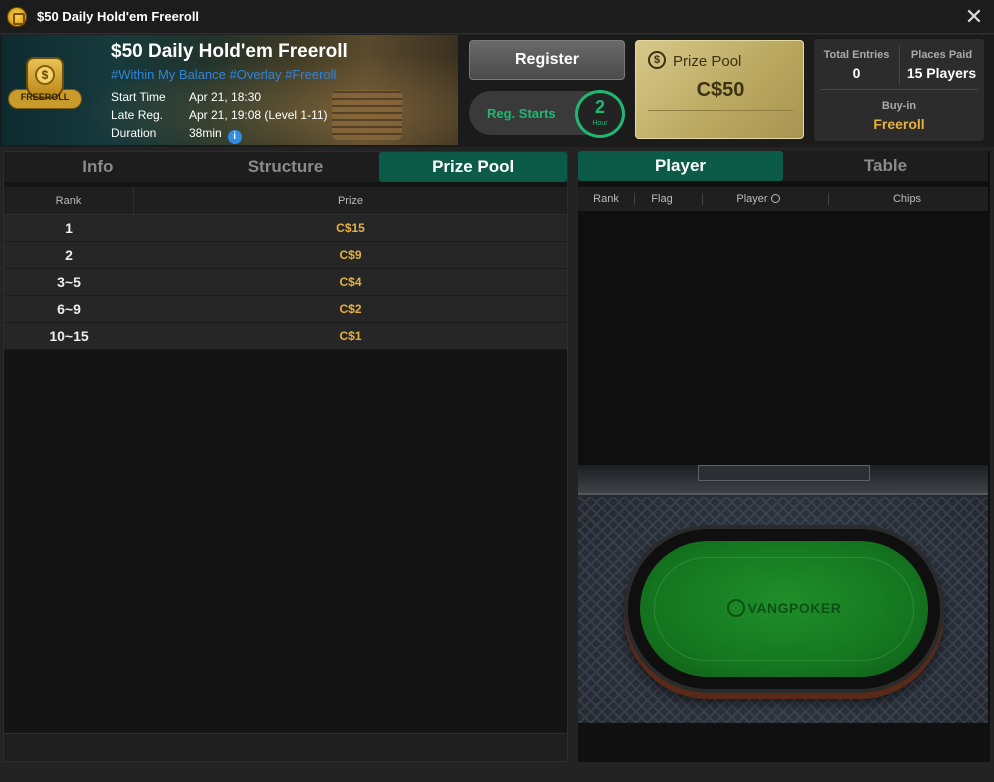 This screenshot has width=994, height=782. What do you see at coordinates (69, 309) in the screenshot?
I see `rank-cell: 6~9` at bounding box center [69, 309].